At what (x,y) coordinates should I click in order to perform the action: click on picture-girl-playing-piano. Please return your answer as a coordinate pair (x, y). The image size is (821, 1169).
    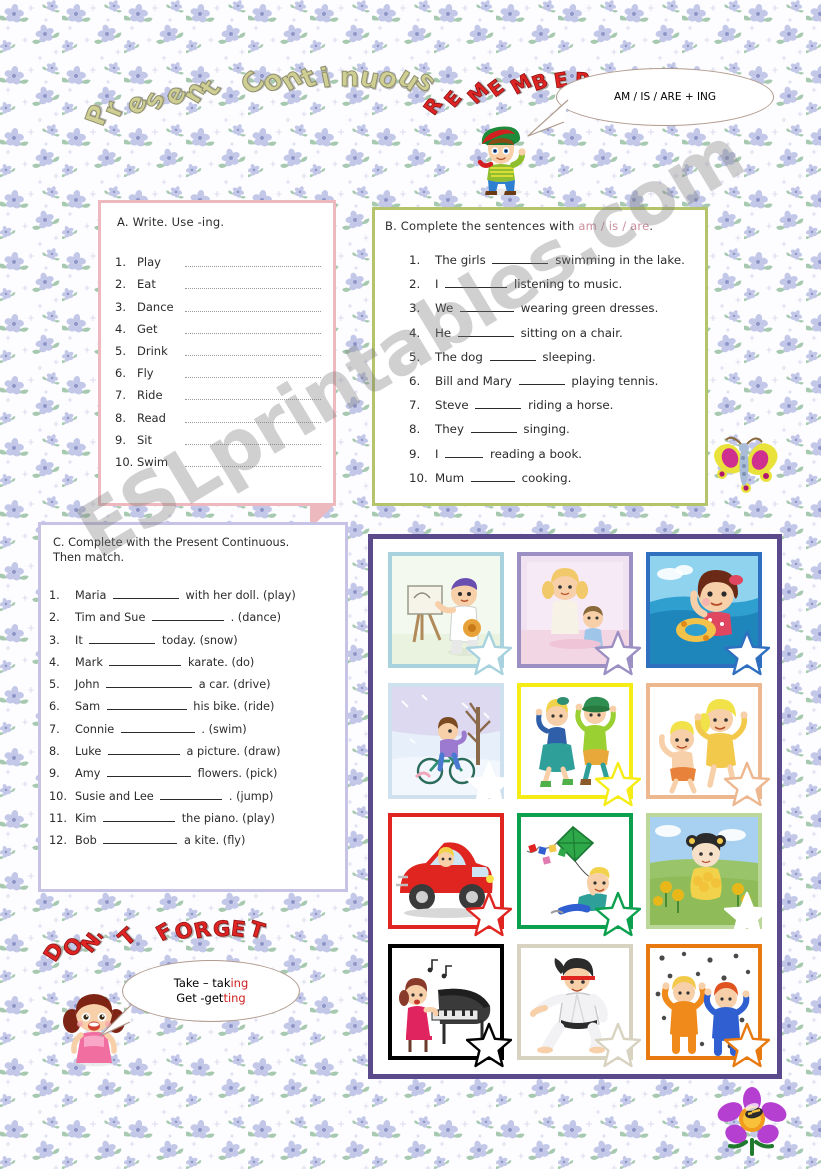
    Looking at the image, I should click on (449, 1005).